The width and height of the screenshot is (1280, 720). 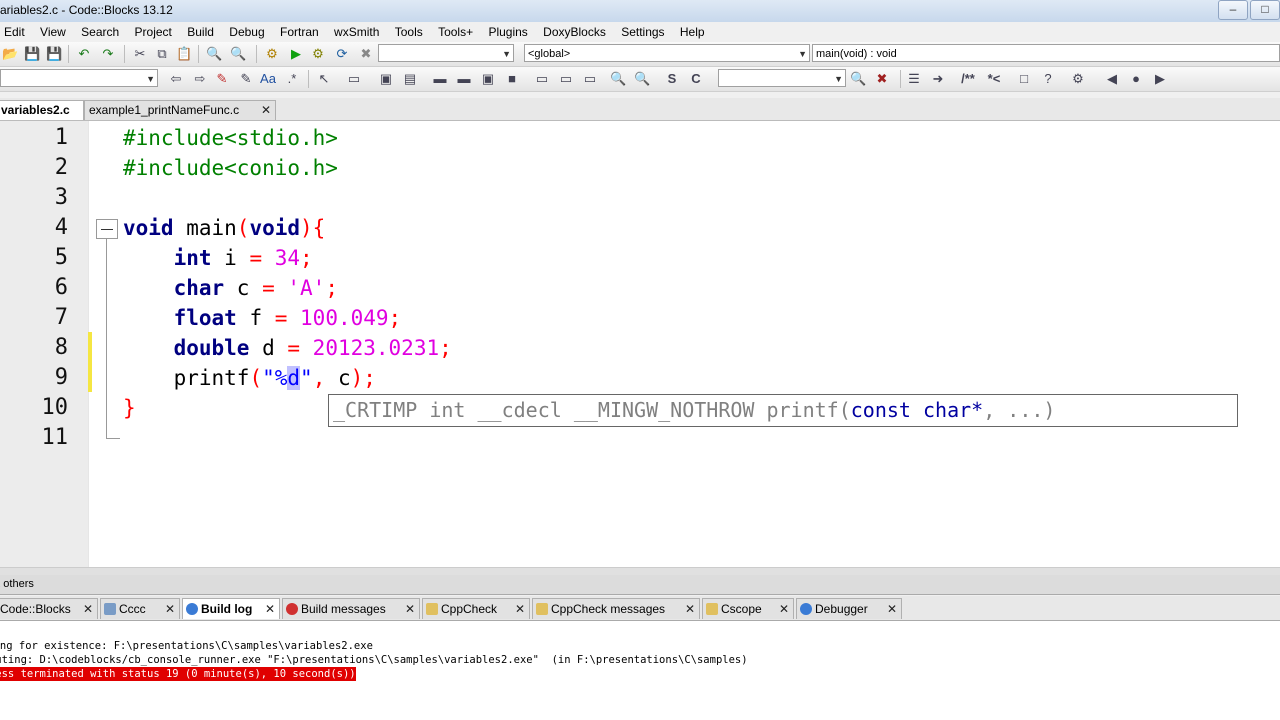 I want to click on sizer3-icon: ▣, so click(x=488, y=79).